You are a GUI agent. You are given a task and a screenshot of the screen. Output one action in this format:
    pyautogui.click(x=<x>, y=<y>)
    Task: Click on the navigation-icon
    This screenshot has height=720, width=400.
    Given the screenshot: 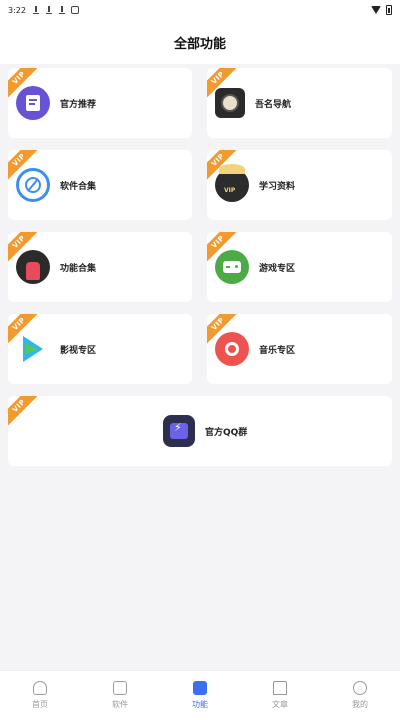 What is the action you would take?
    pyautogui.click(x=230, y=103)
    